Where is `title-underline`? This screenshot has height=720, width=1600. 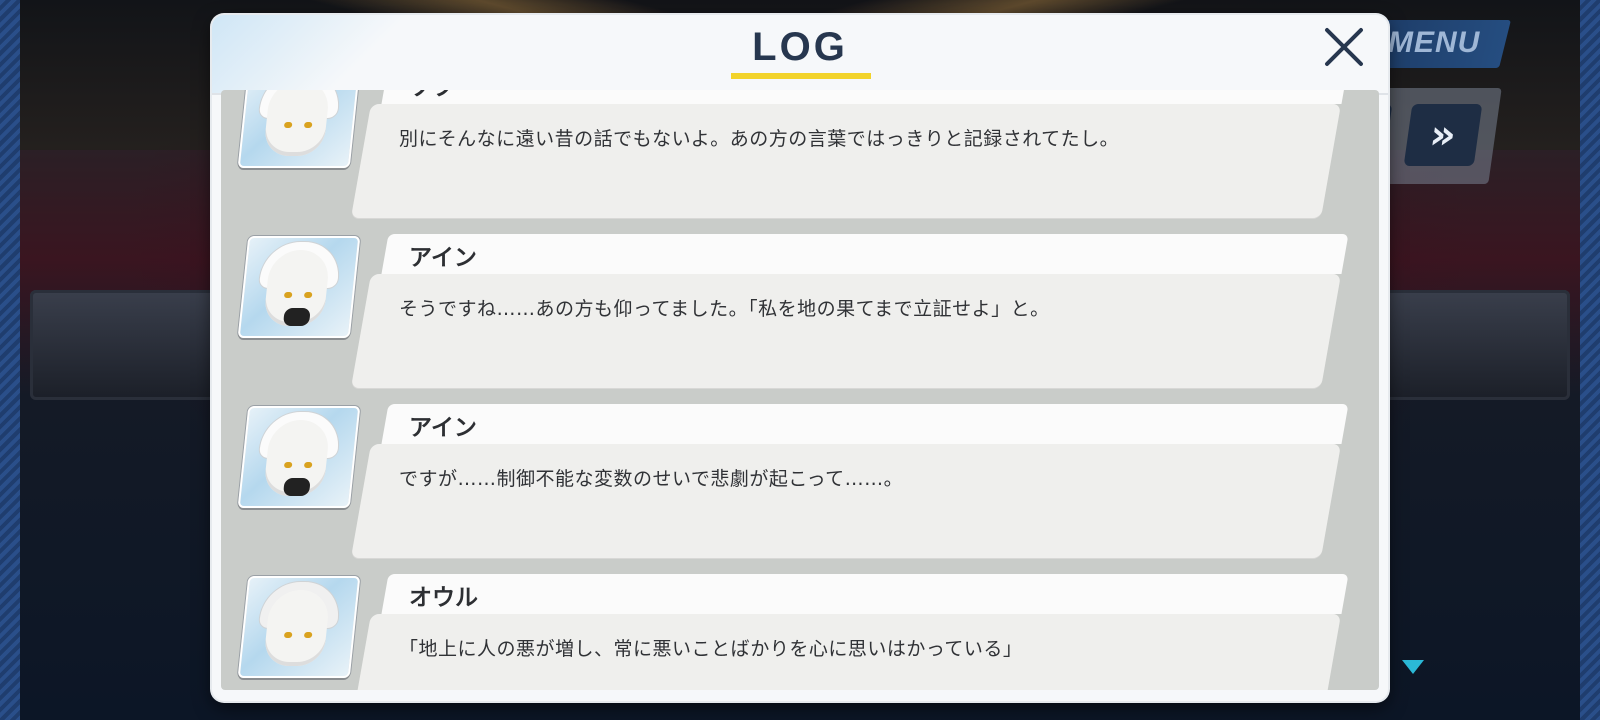 title-underline is located at coordinates (801, 76).